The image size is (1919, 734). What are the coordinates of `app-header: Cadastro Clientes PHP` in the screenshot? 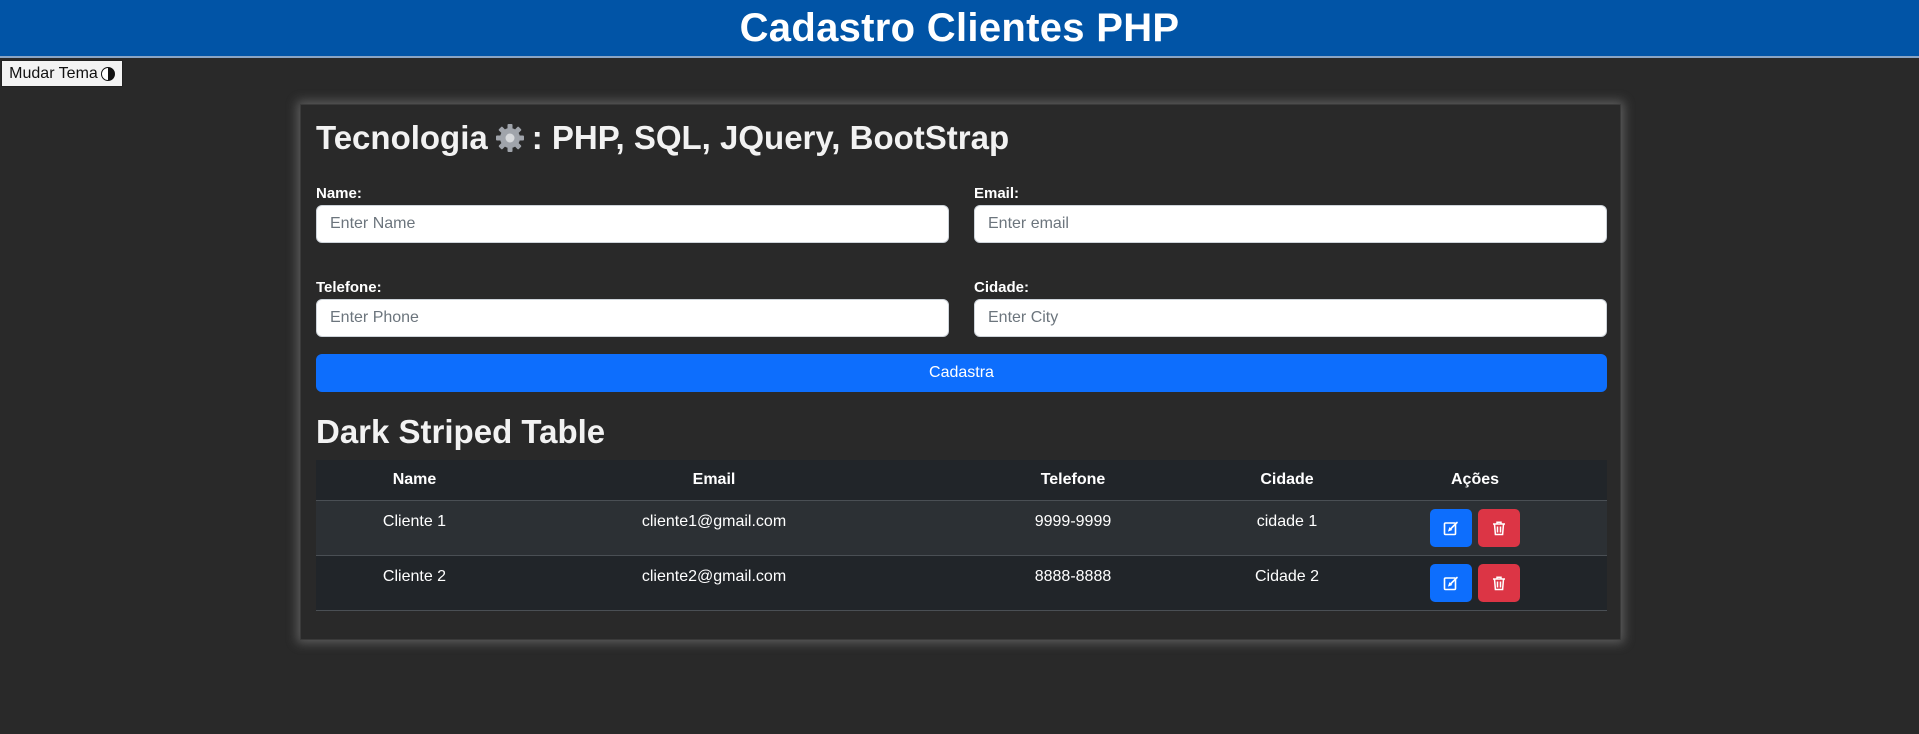 It's located at (959, 29).